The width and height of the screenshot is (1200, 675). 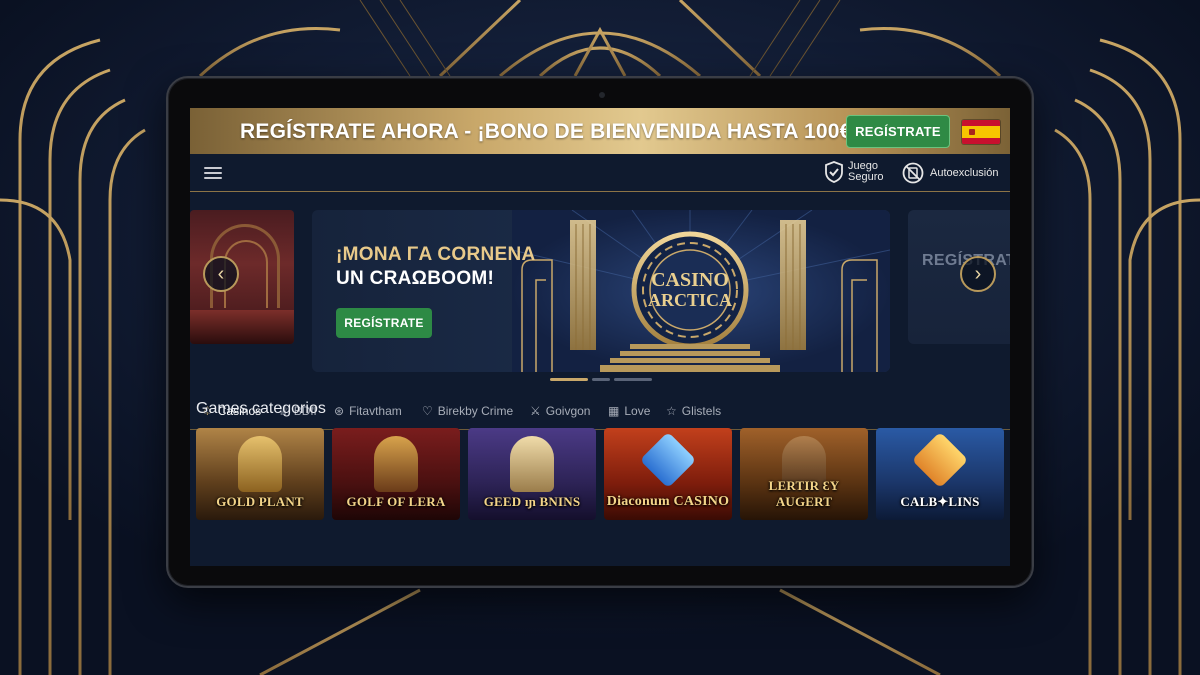 What do you see at coordinates (834, 172) in the screenshot?
I see `shield-check-icon` at bounding box center [834, 172].